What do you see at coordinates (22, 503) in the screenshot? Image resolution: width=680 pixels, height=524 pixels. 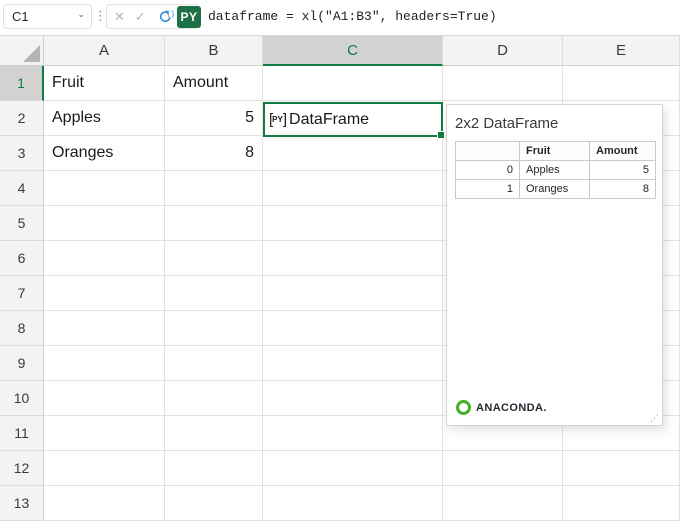 I see `row-header-13: 13` at bounding box center [22, 503].